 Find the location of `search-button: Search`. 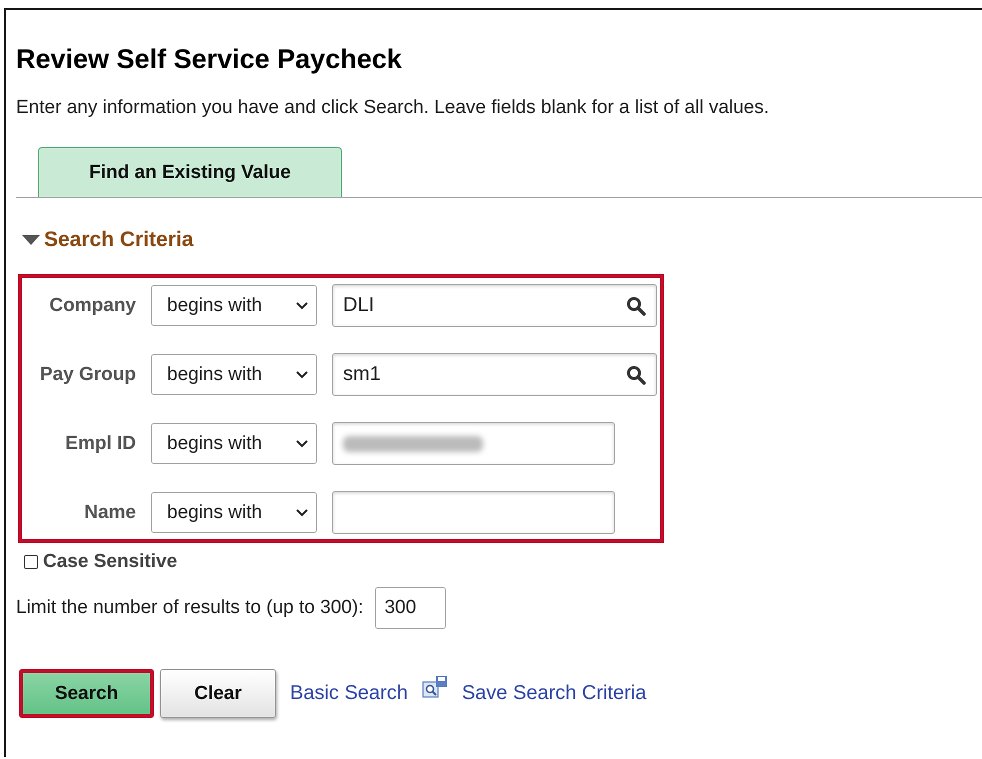

search-button: Search is located at coordinates (86, 693).